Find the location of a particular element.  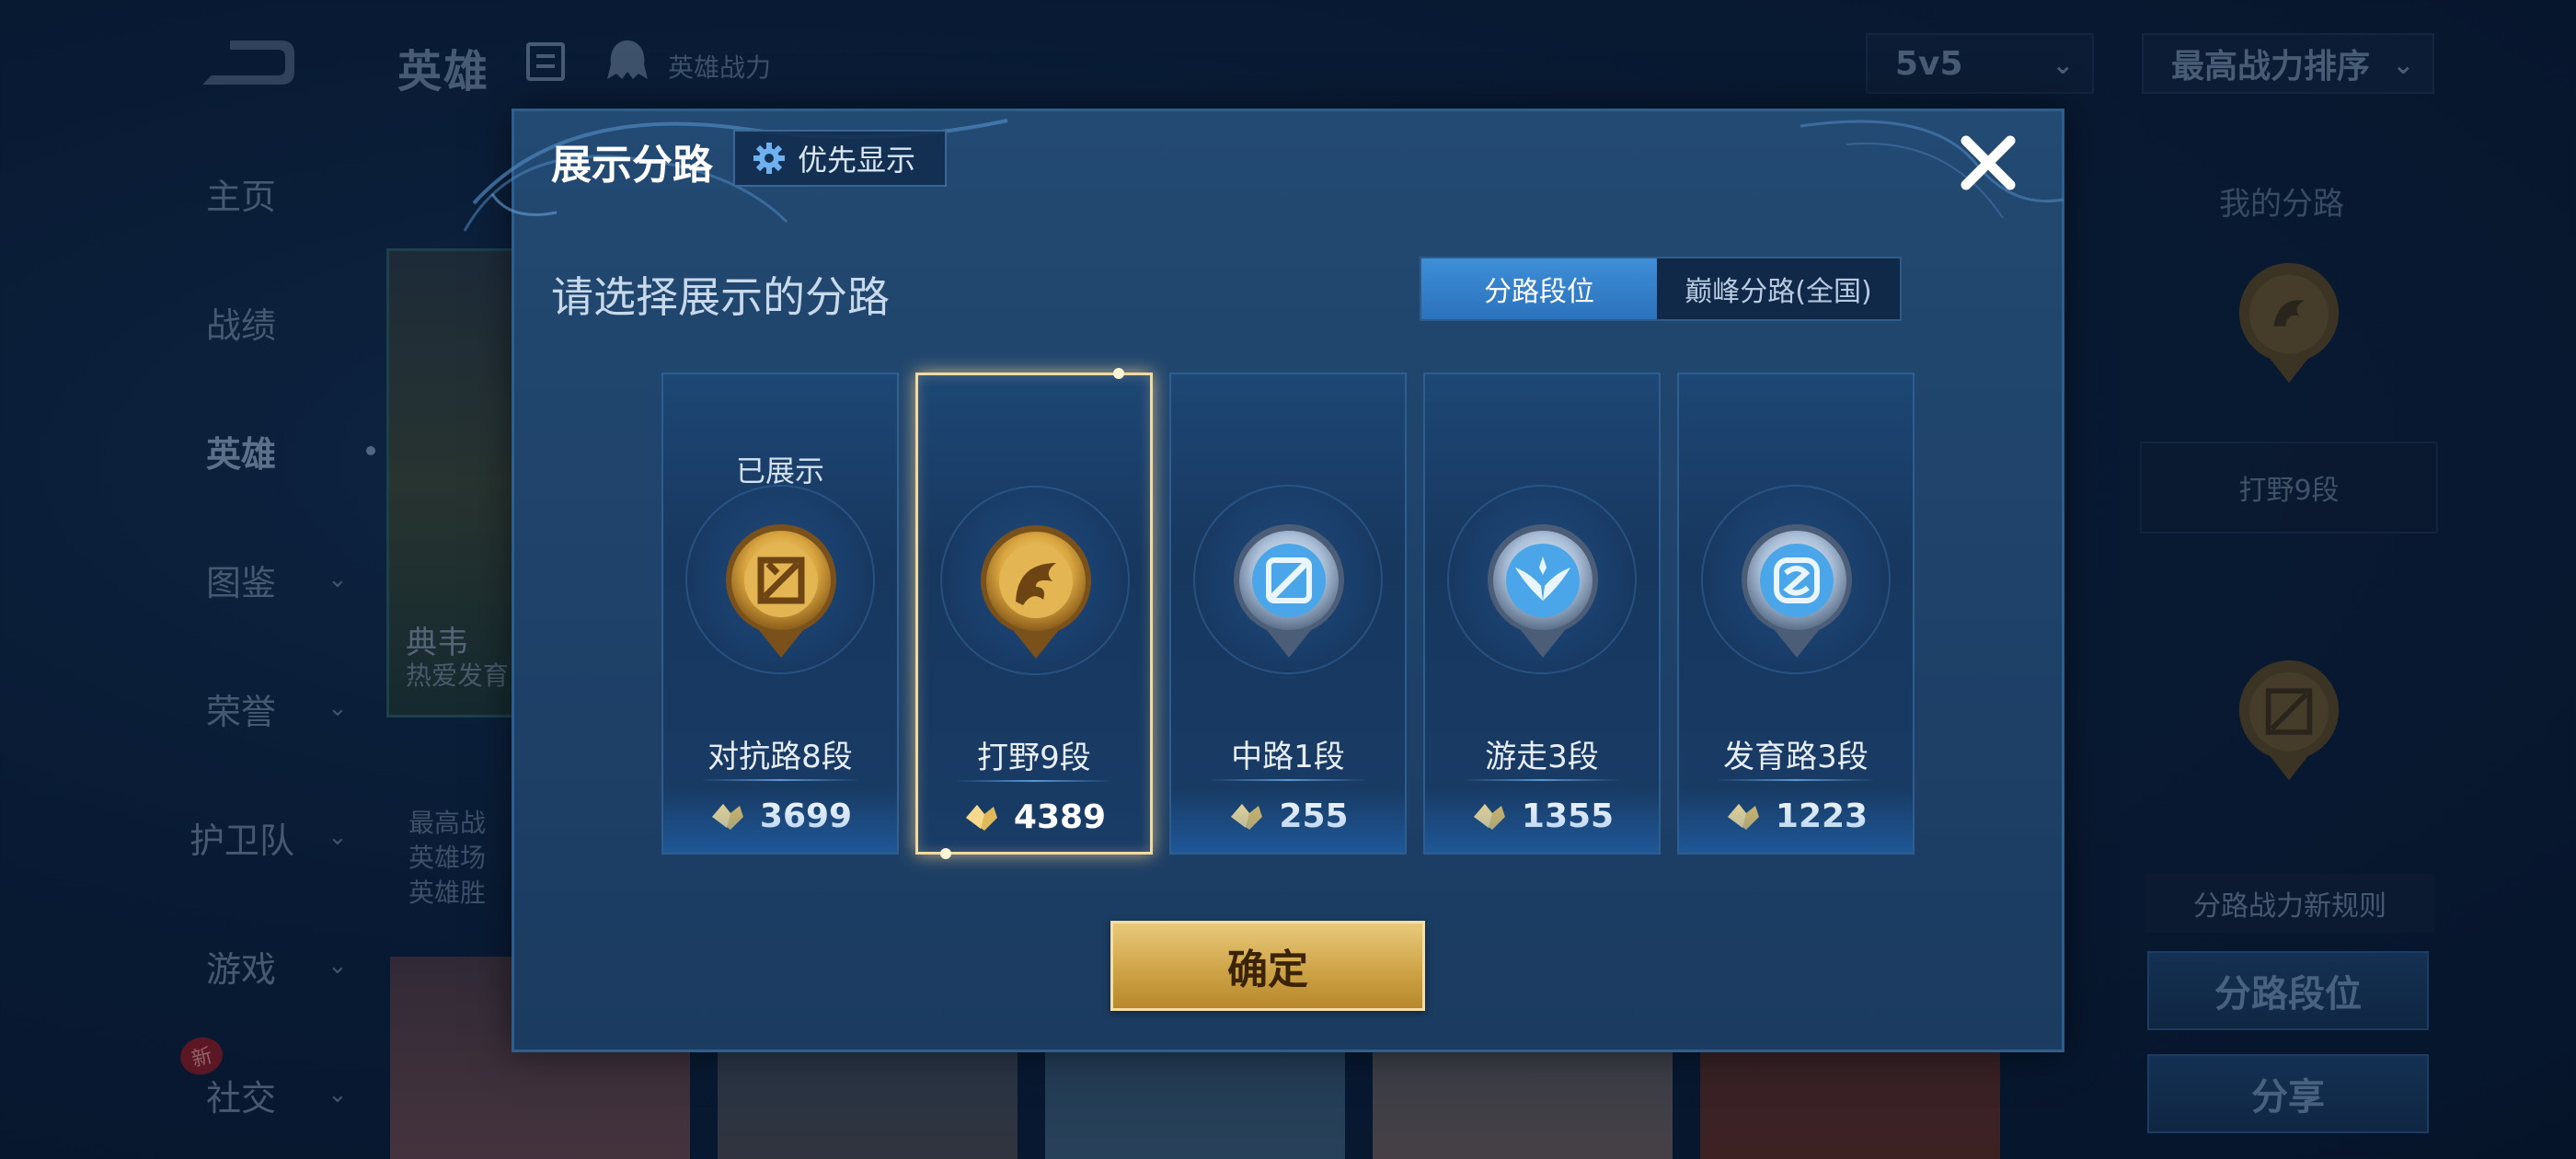

gear-icon is located at coordinates (769, 158).